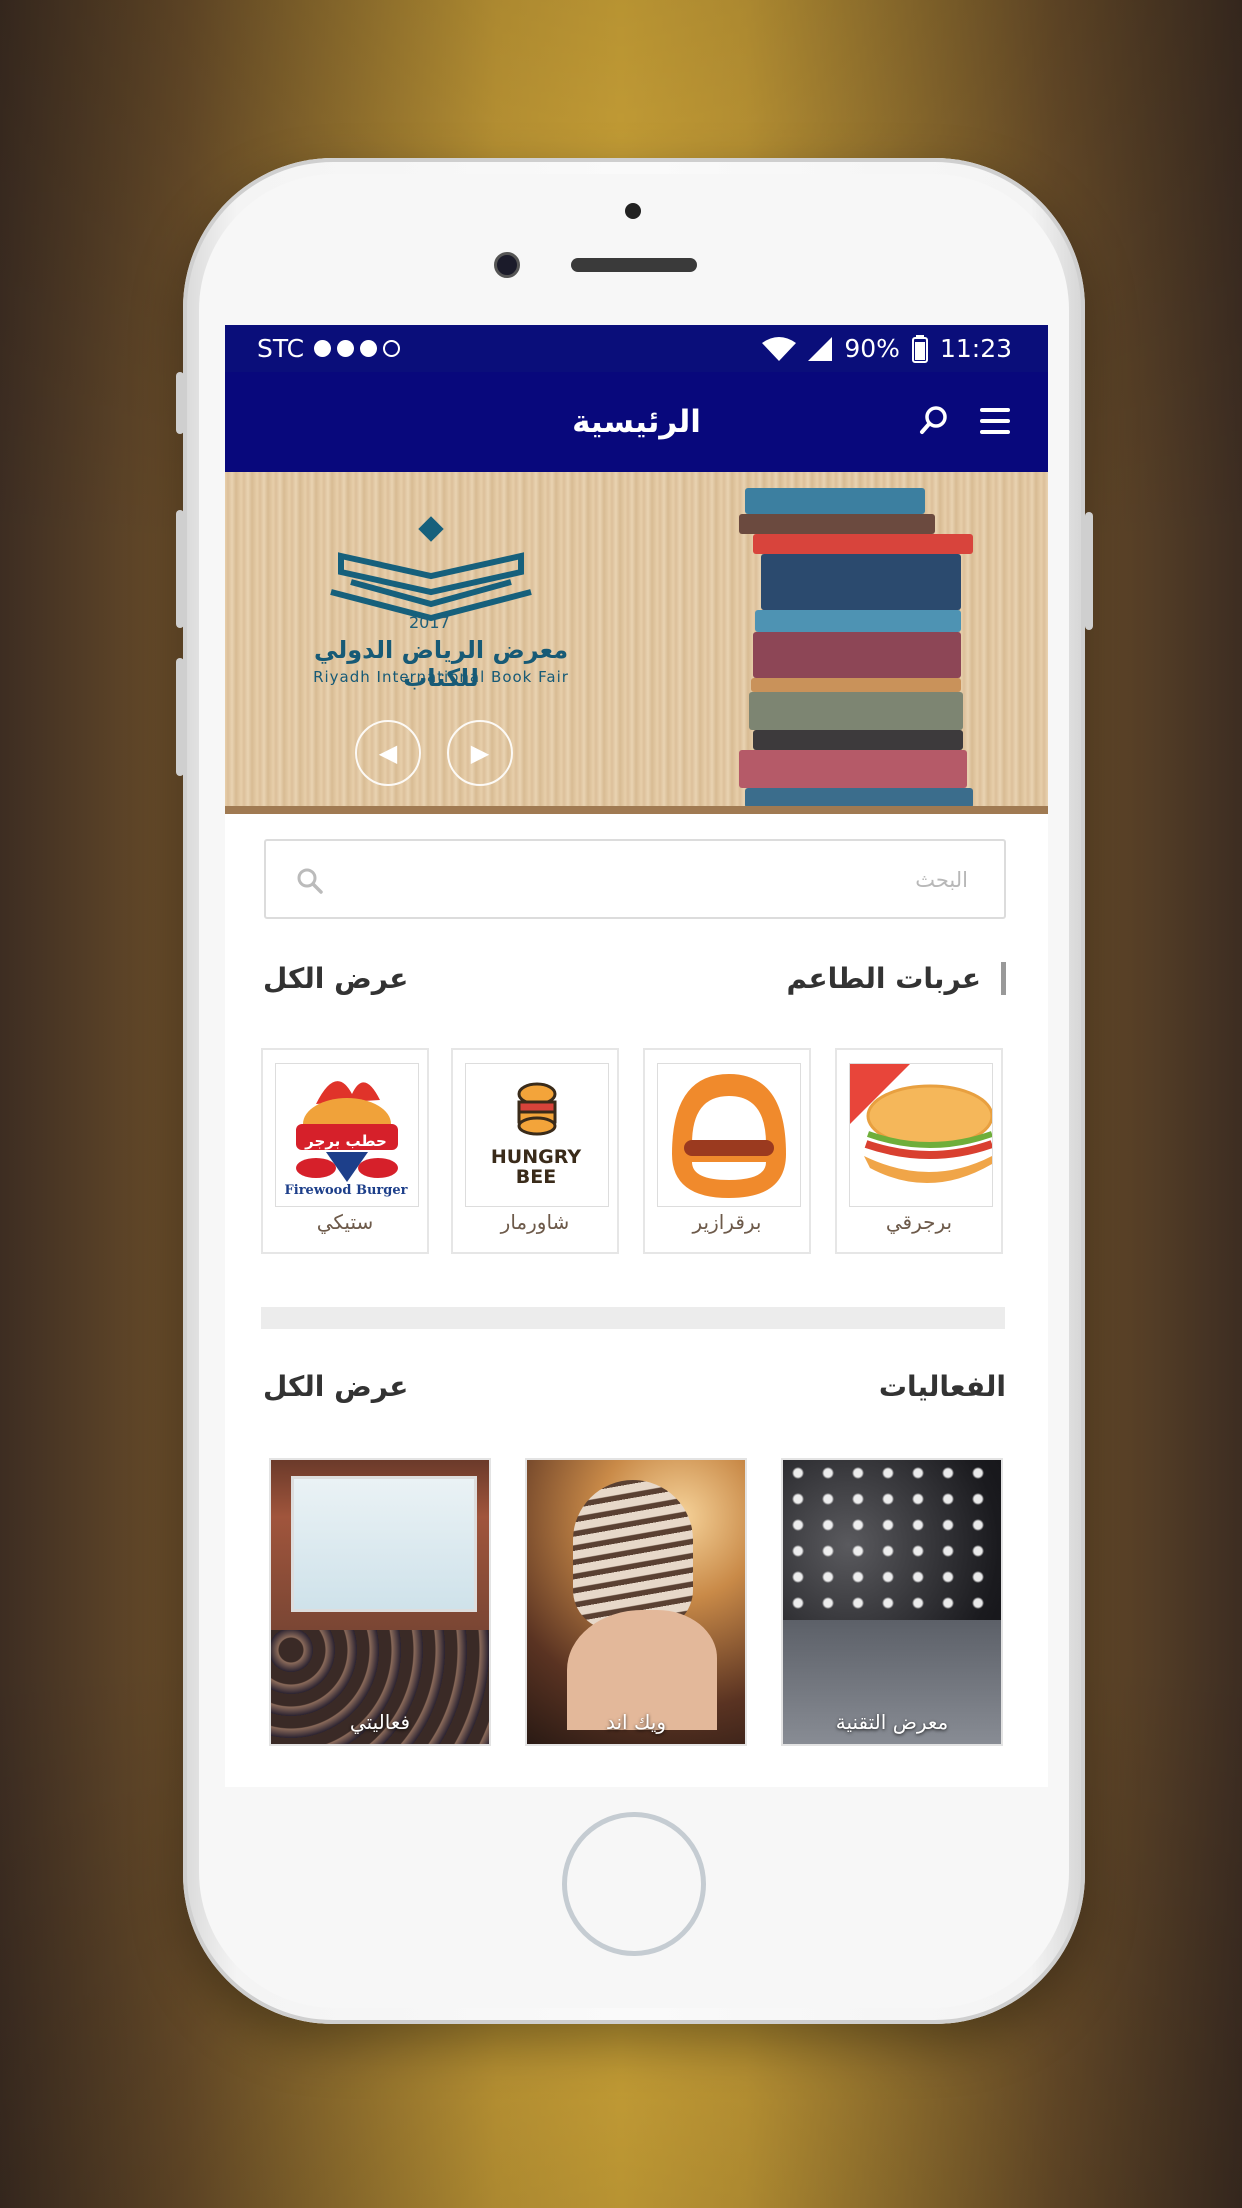  What do you see at coordinates (872, 348) in the screenshot?
I see `battery-percent: 90%` at bounding box center [872, 348].